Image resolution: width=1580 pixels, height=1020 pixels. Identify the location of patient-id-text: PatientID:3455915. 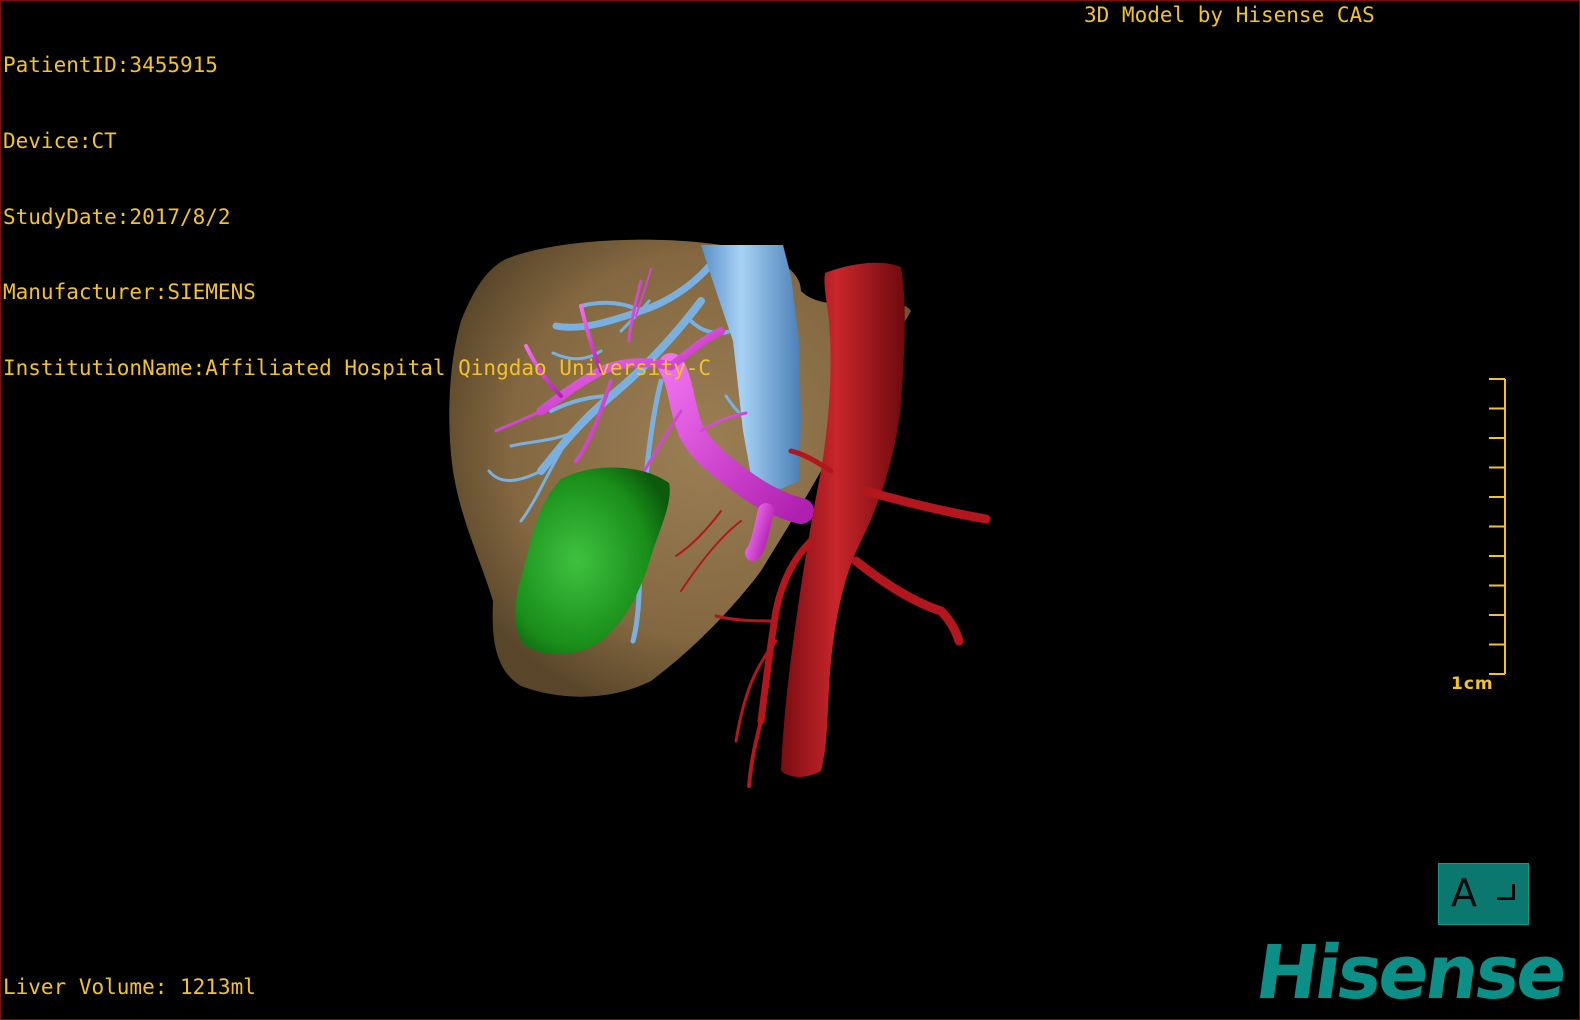
(110, 65).